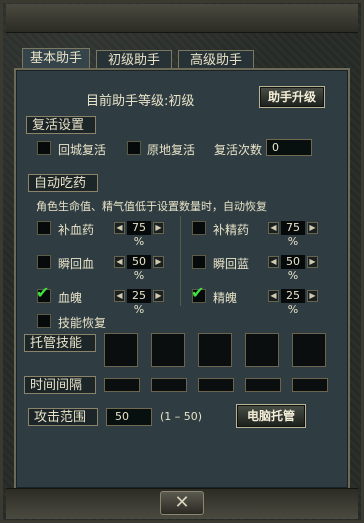 The image size is (364, 523). I want to click on mp-potion-checkbox, so click(199, 228).